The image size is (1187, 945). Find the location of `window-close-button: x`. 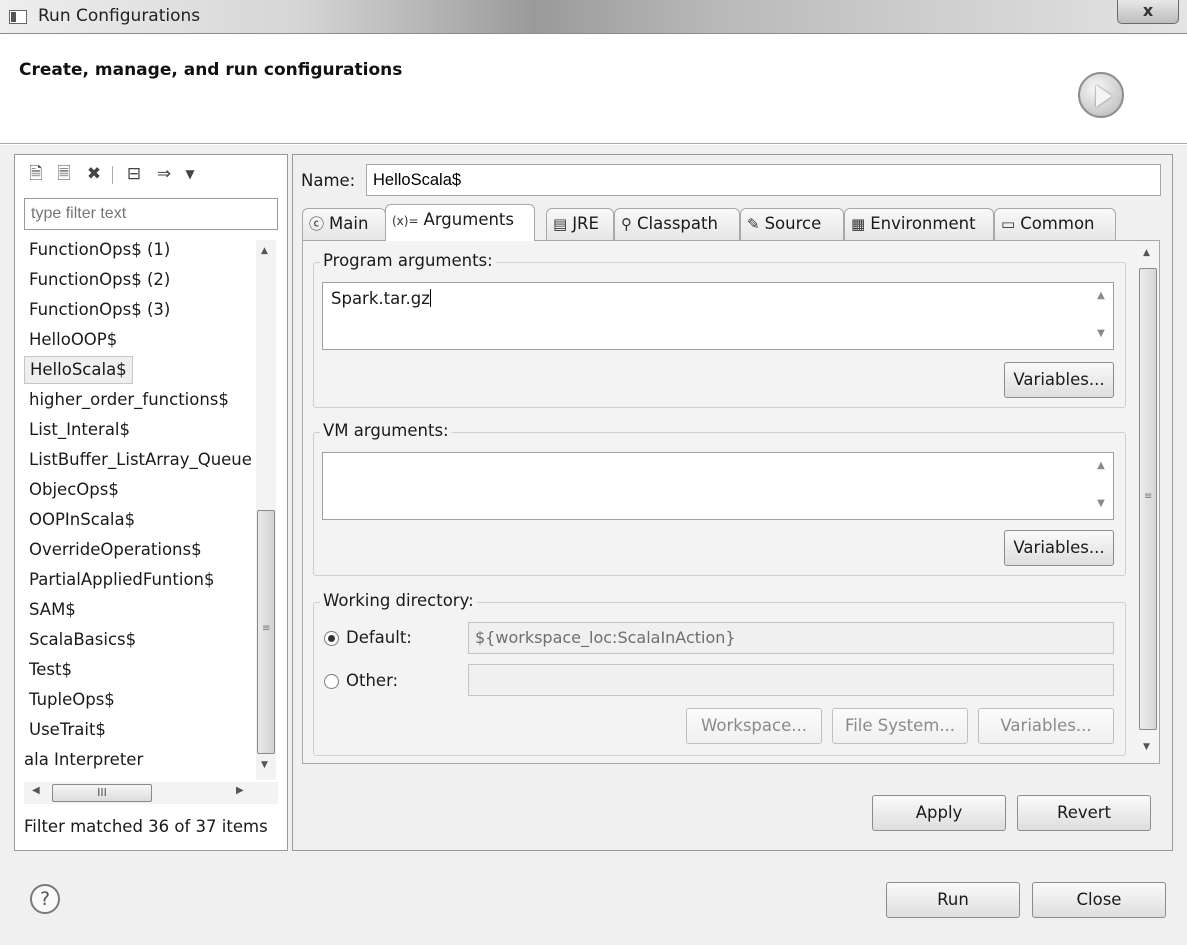

window-close-button: x is located at coordinates (1148, 12).